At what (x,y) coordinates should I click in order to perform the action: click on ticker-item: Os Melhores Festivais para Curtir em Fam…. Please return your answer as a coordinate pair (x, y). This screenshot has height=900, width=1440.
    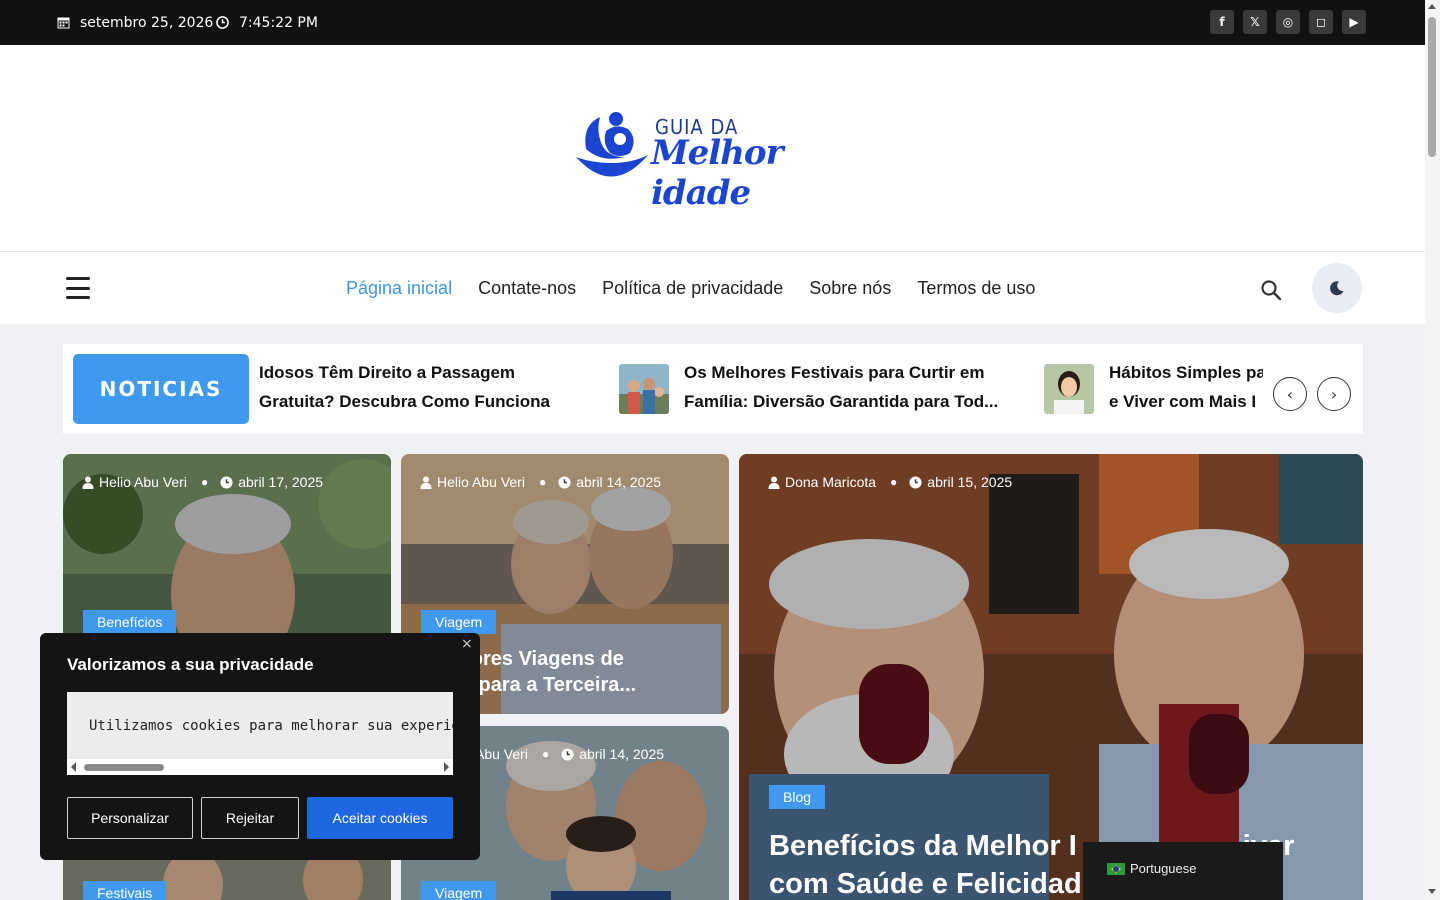
    Looking at the image, I should click on (841, 387).